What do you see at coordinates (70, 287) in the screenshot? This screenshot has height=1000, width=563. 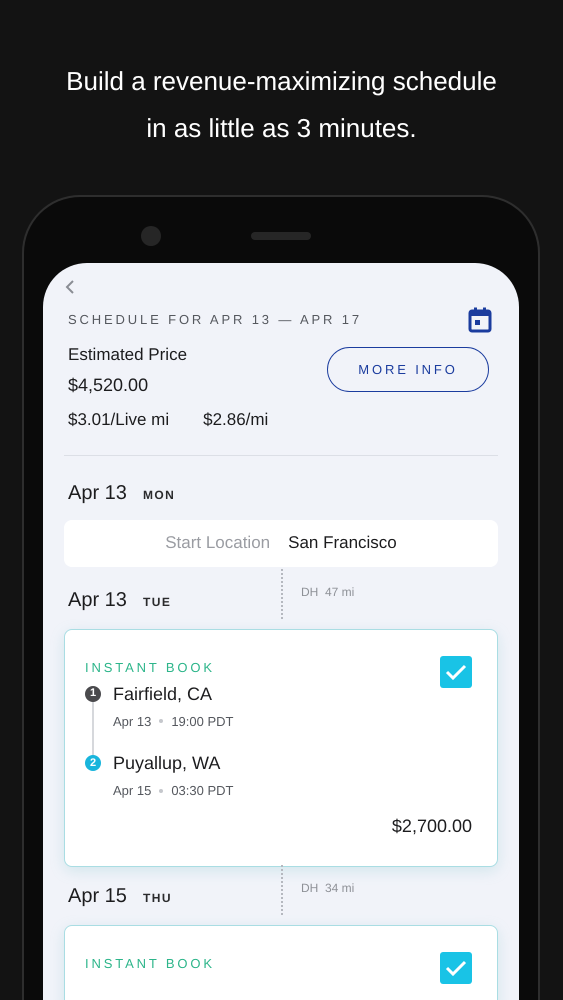 I see `back-icon` at bounding box center [70, 287].